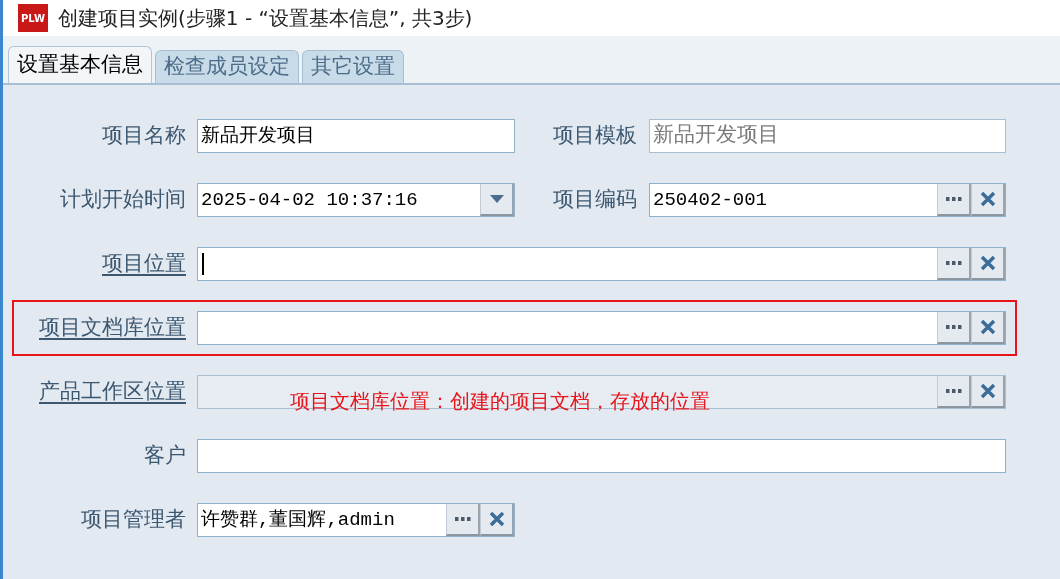 The width and height of the screenshot is (1060, 579). What do you see at coordinates (500, 401) in the screenshot?
I see `annotation-note: 项目文档库位置：创建的项目文档，存放的位置` at bounding box center [500, 401].